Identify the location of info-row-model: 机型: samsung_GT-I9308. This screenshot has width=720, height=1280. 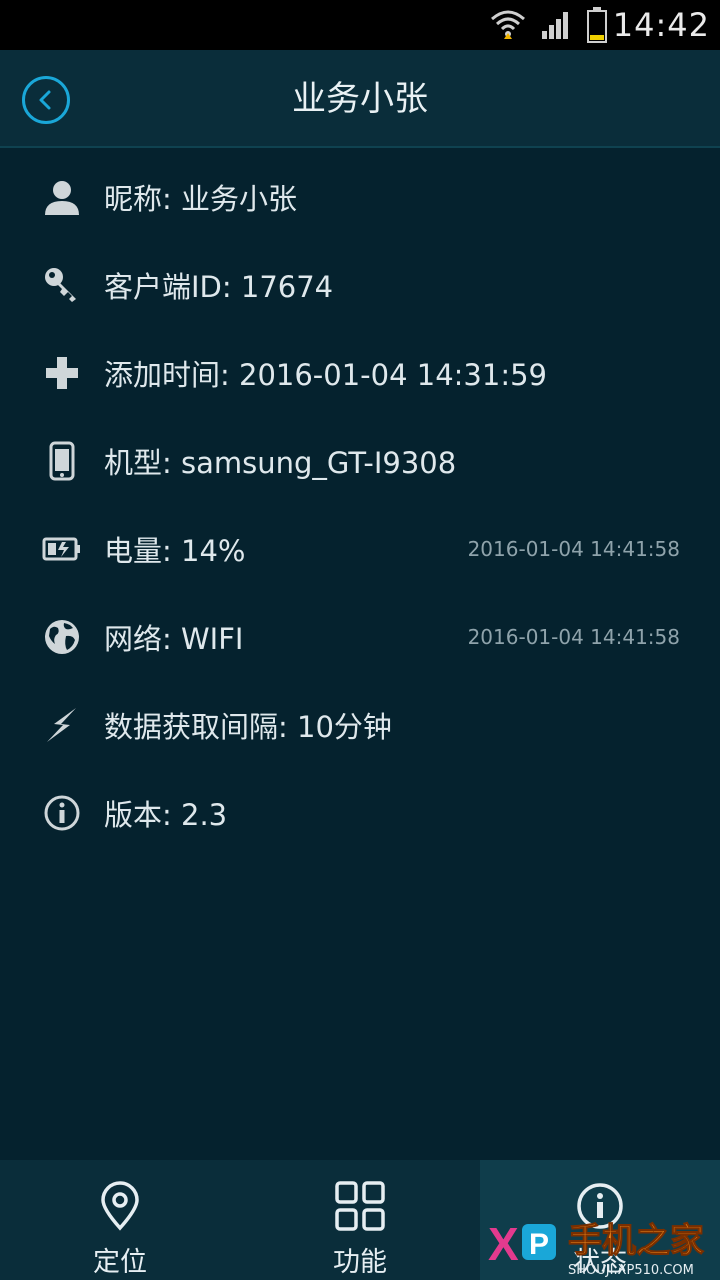
(360, 461).